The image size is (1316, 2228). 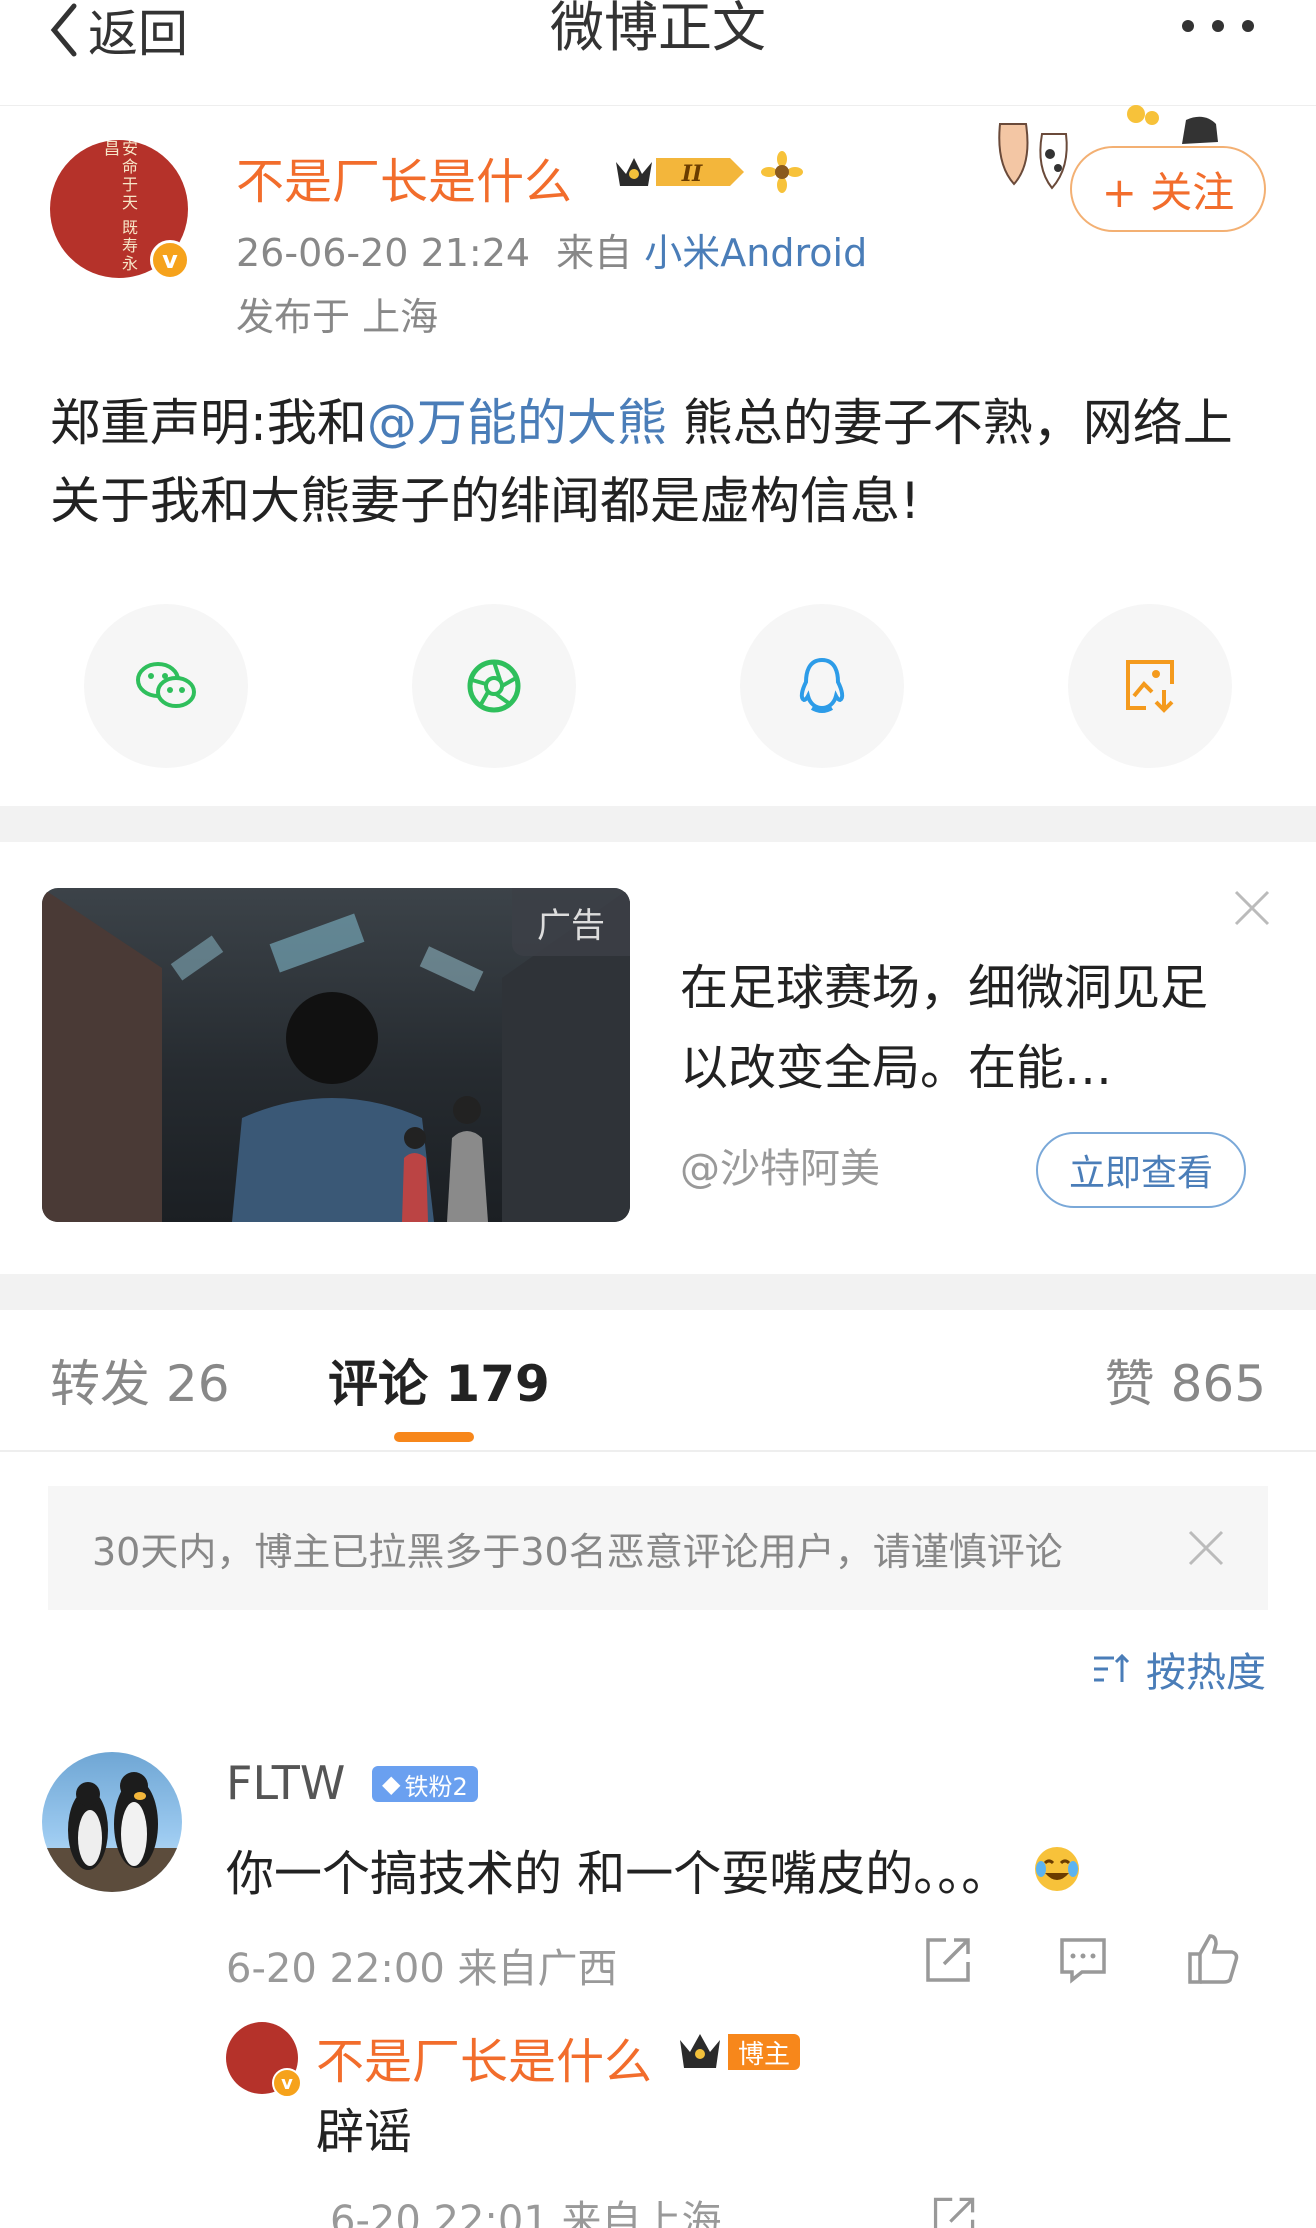 I want to click on crown-rank-badge-icon: II, so click(x=680, y=172).